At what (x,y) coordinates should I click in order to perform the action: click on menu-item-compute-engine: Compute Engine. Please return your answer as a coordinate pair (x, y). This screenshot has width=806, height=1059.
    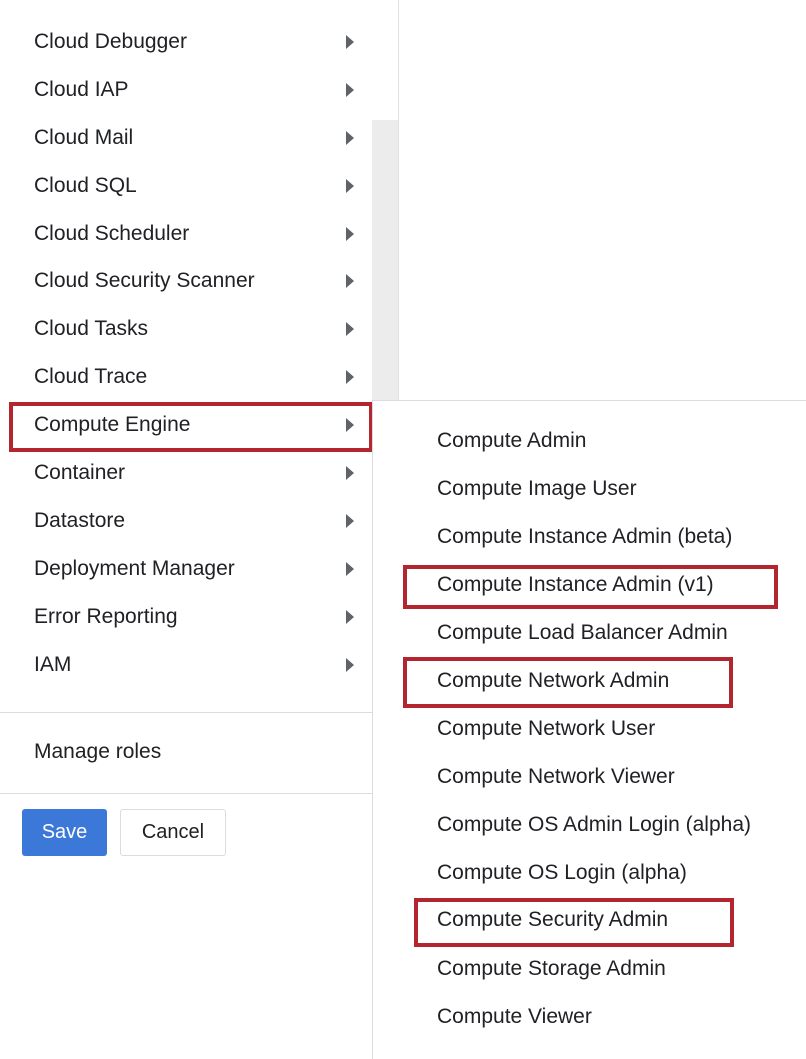
    Looking at the image, I should click on (186, 425).